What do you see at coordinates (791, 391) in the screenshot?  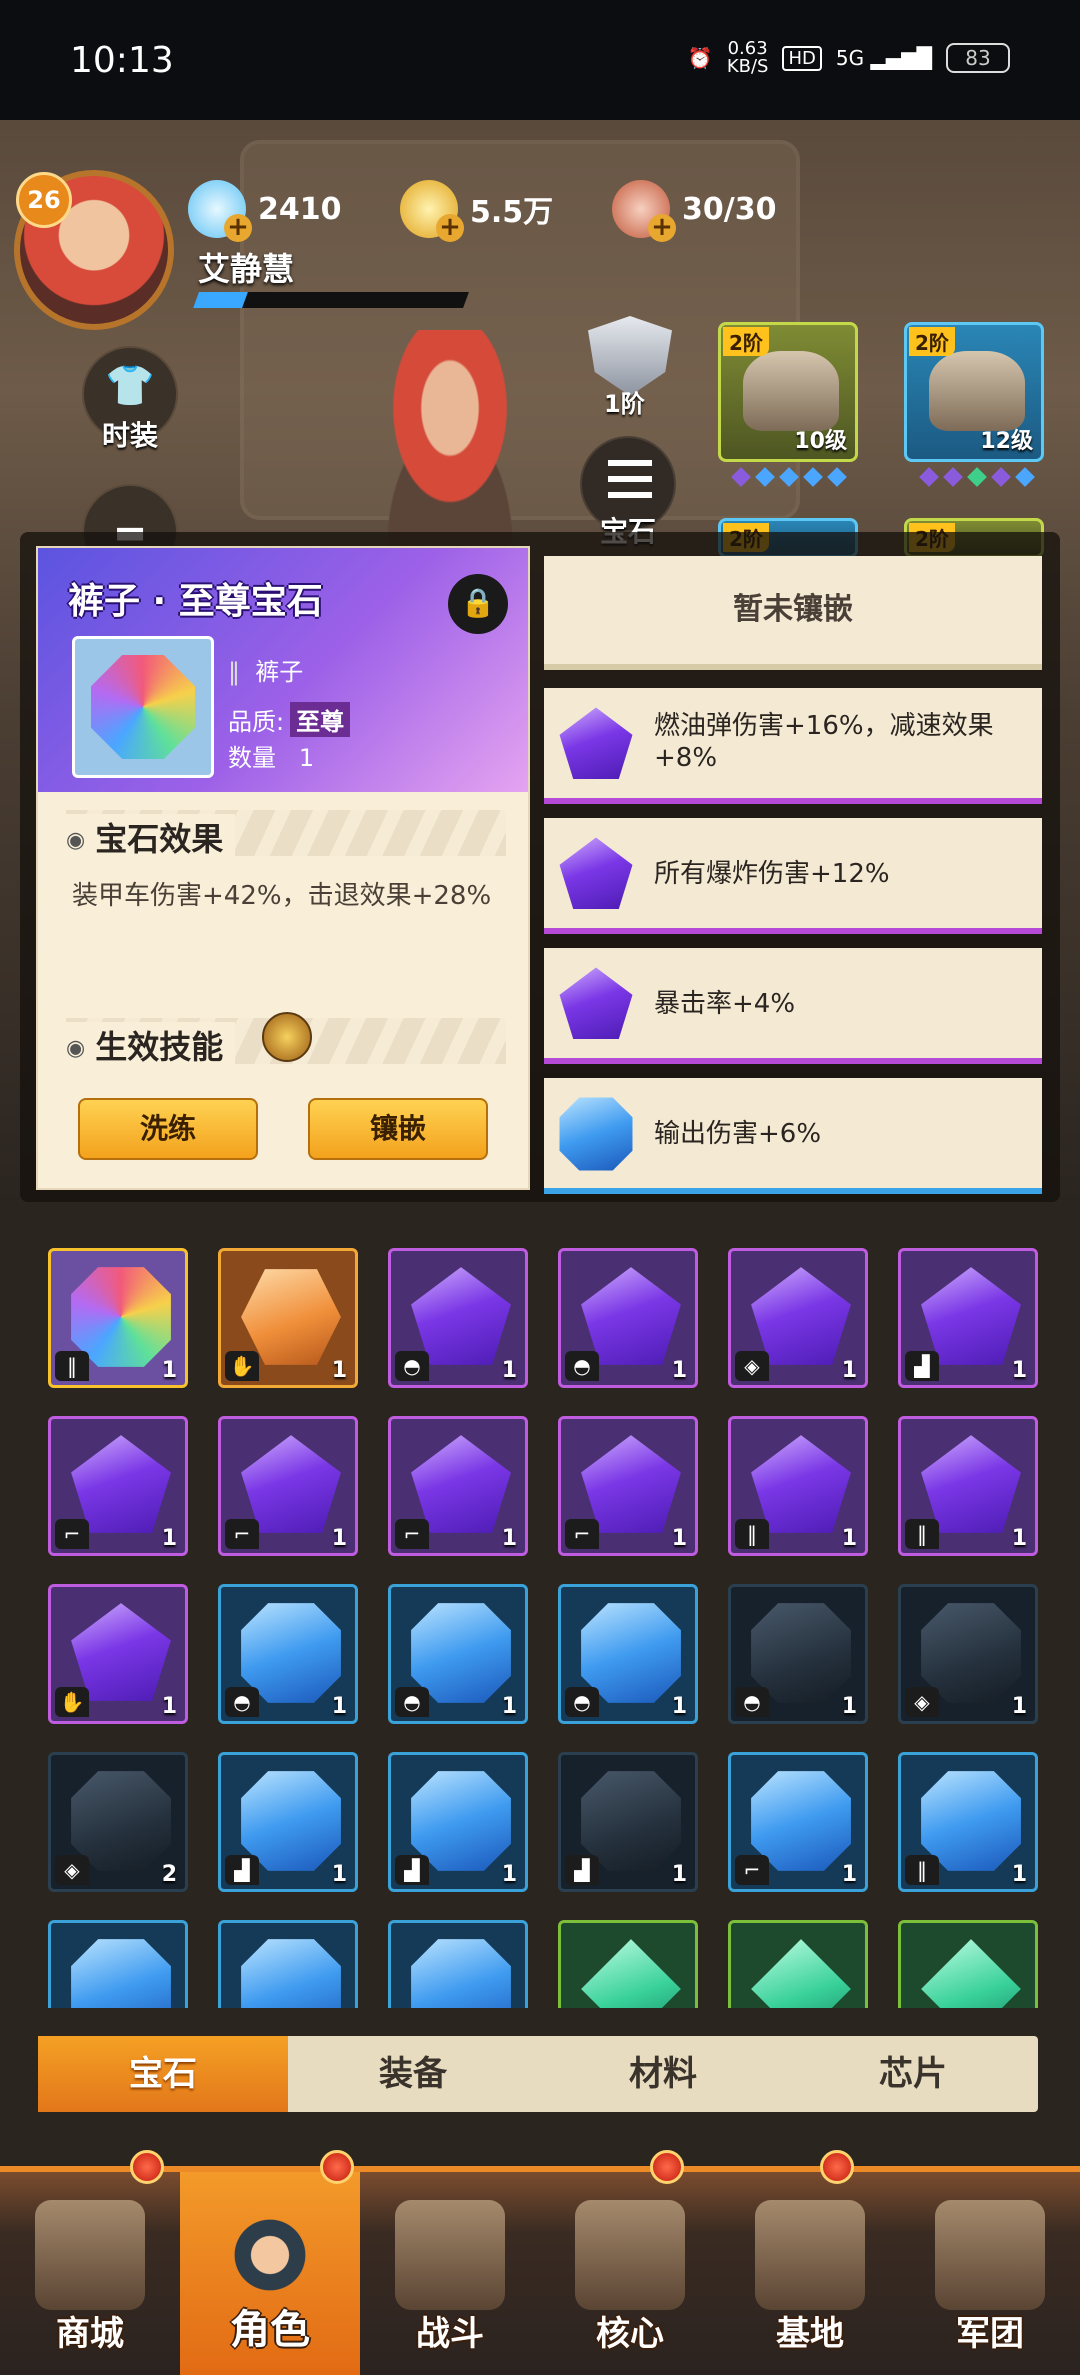 I see `helmet-icon` at bounding box center [791, 391].